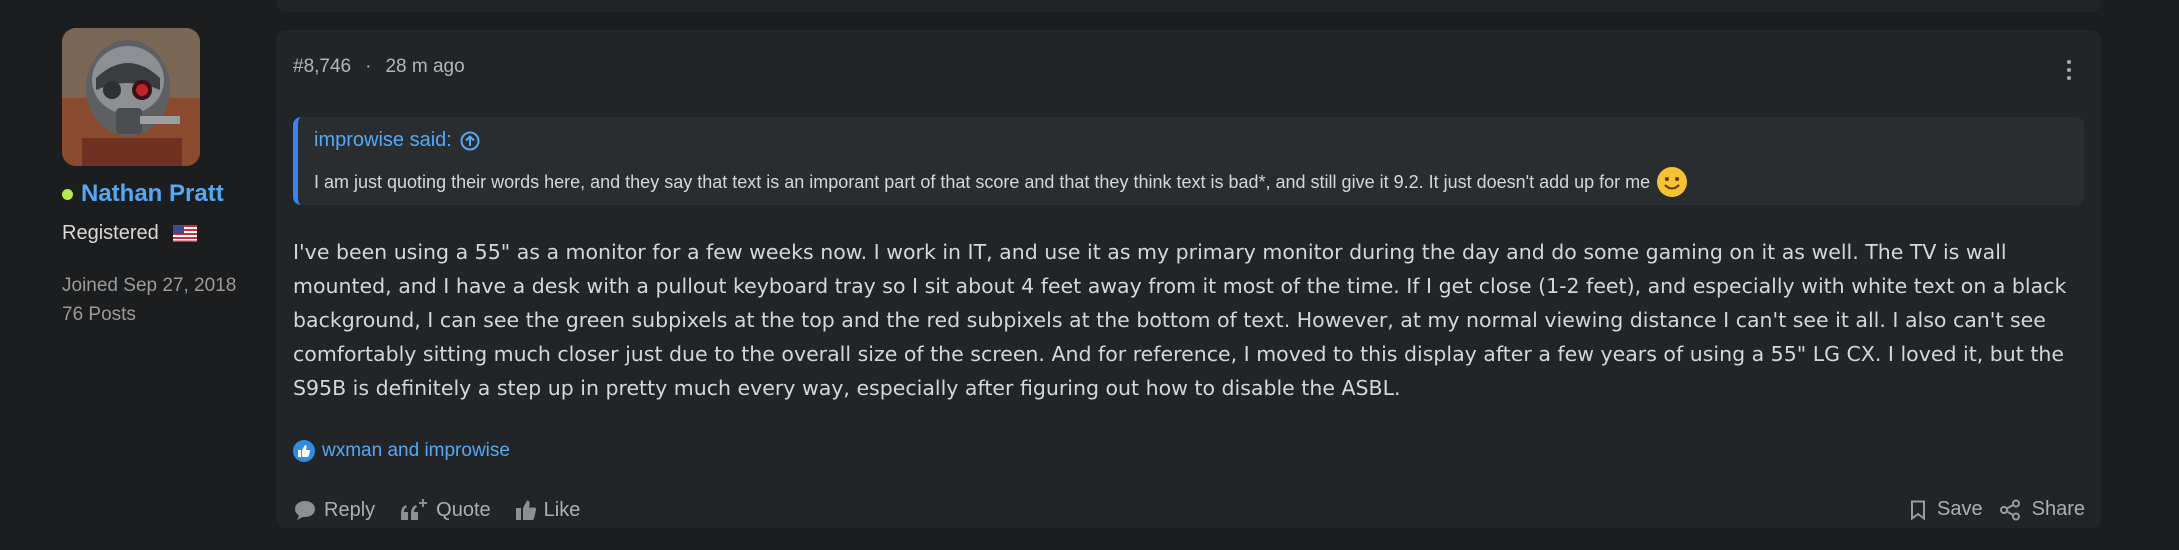 The height and width of the screenshot is (550, 2179). Describe the element at coordinates (322, 66) in the screenshot. I see `post-number: #8,746` at that location.